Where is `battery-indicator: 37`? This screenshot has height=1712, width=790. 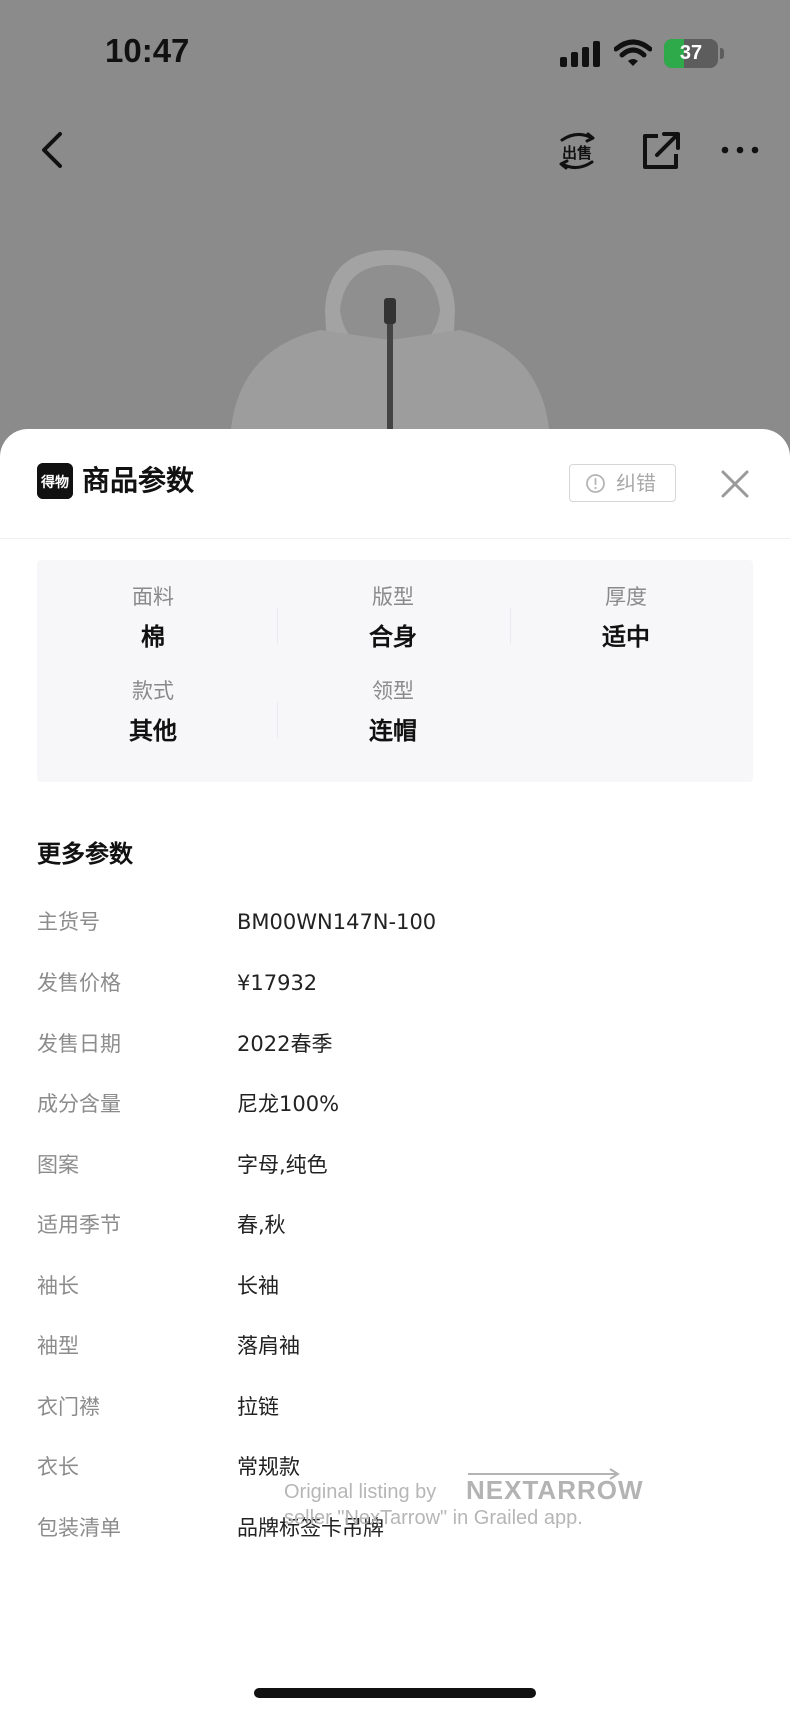
battery-indicator: 37 is located at coordinates (694, 53).